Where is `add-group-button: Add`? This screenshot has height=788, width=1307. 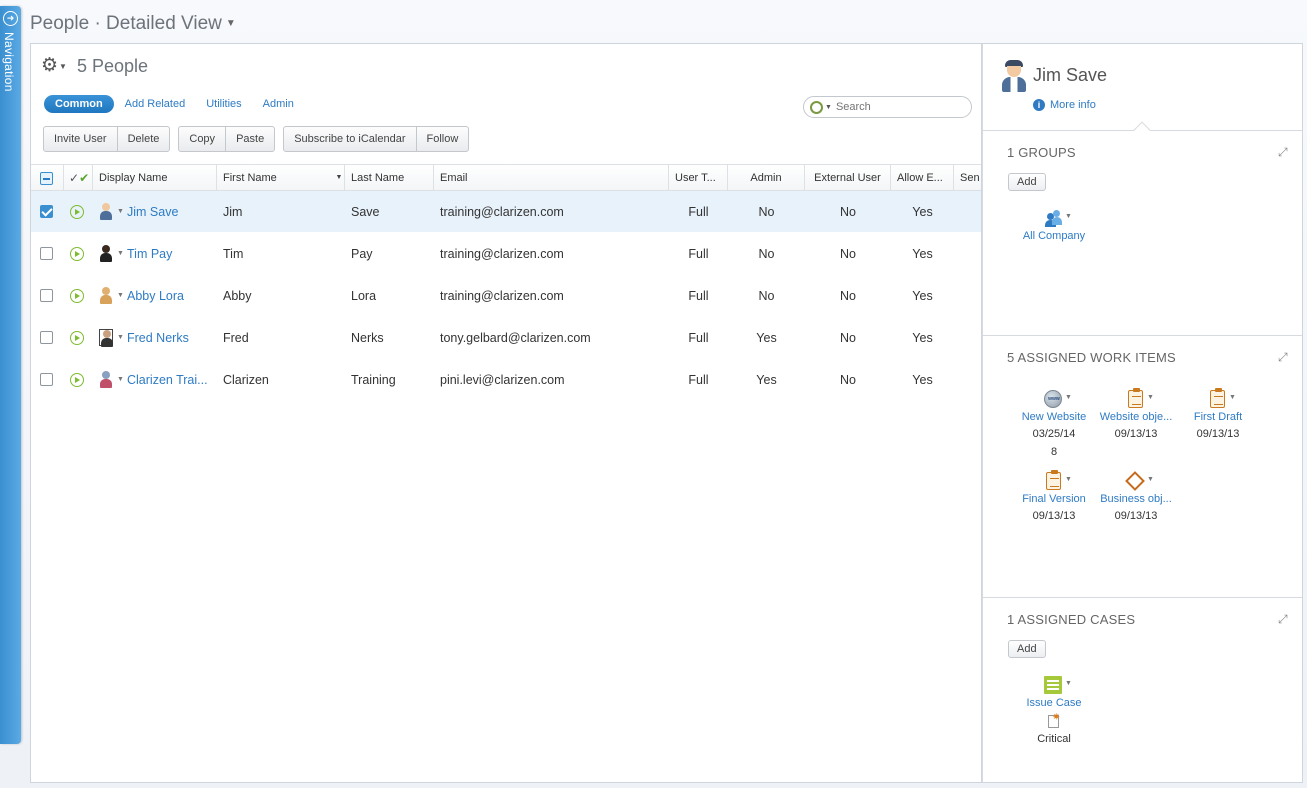 add-group-button: Add is located at coordinates (1027, 182).